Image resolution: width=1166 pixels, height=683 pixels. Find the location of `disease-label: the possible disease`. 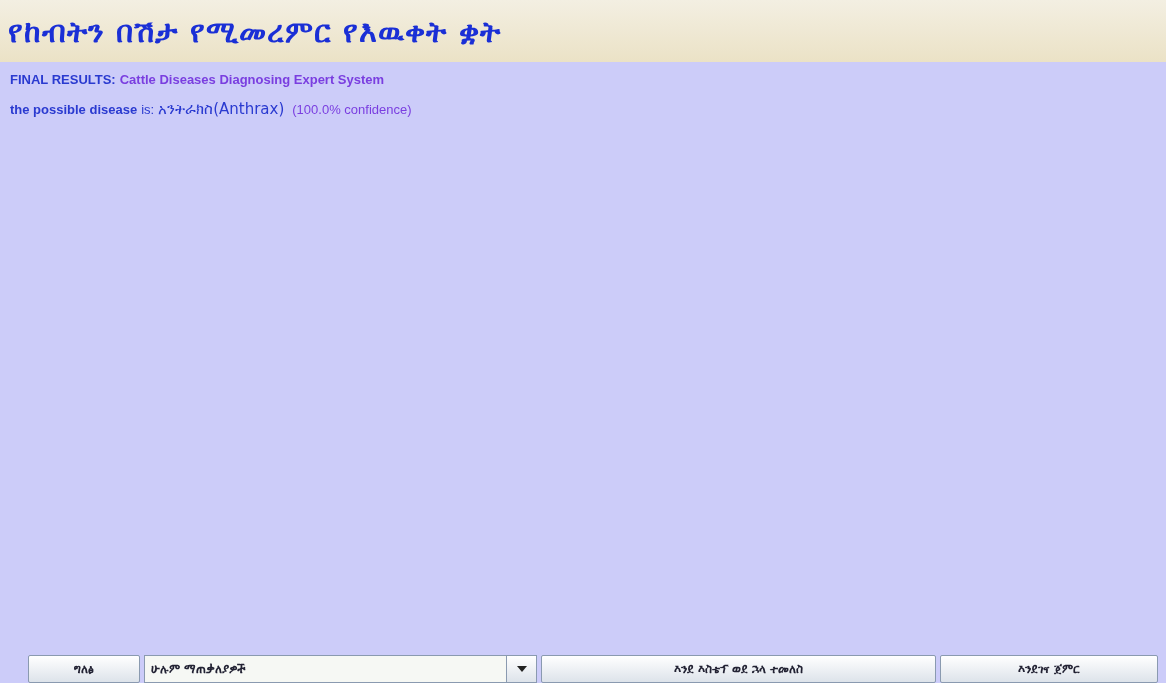

disease-label: the possible disease is located at coordinates (74, 109).